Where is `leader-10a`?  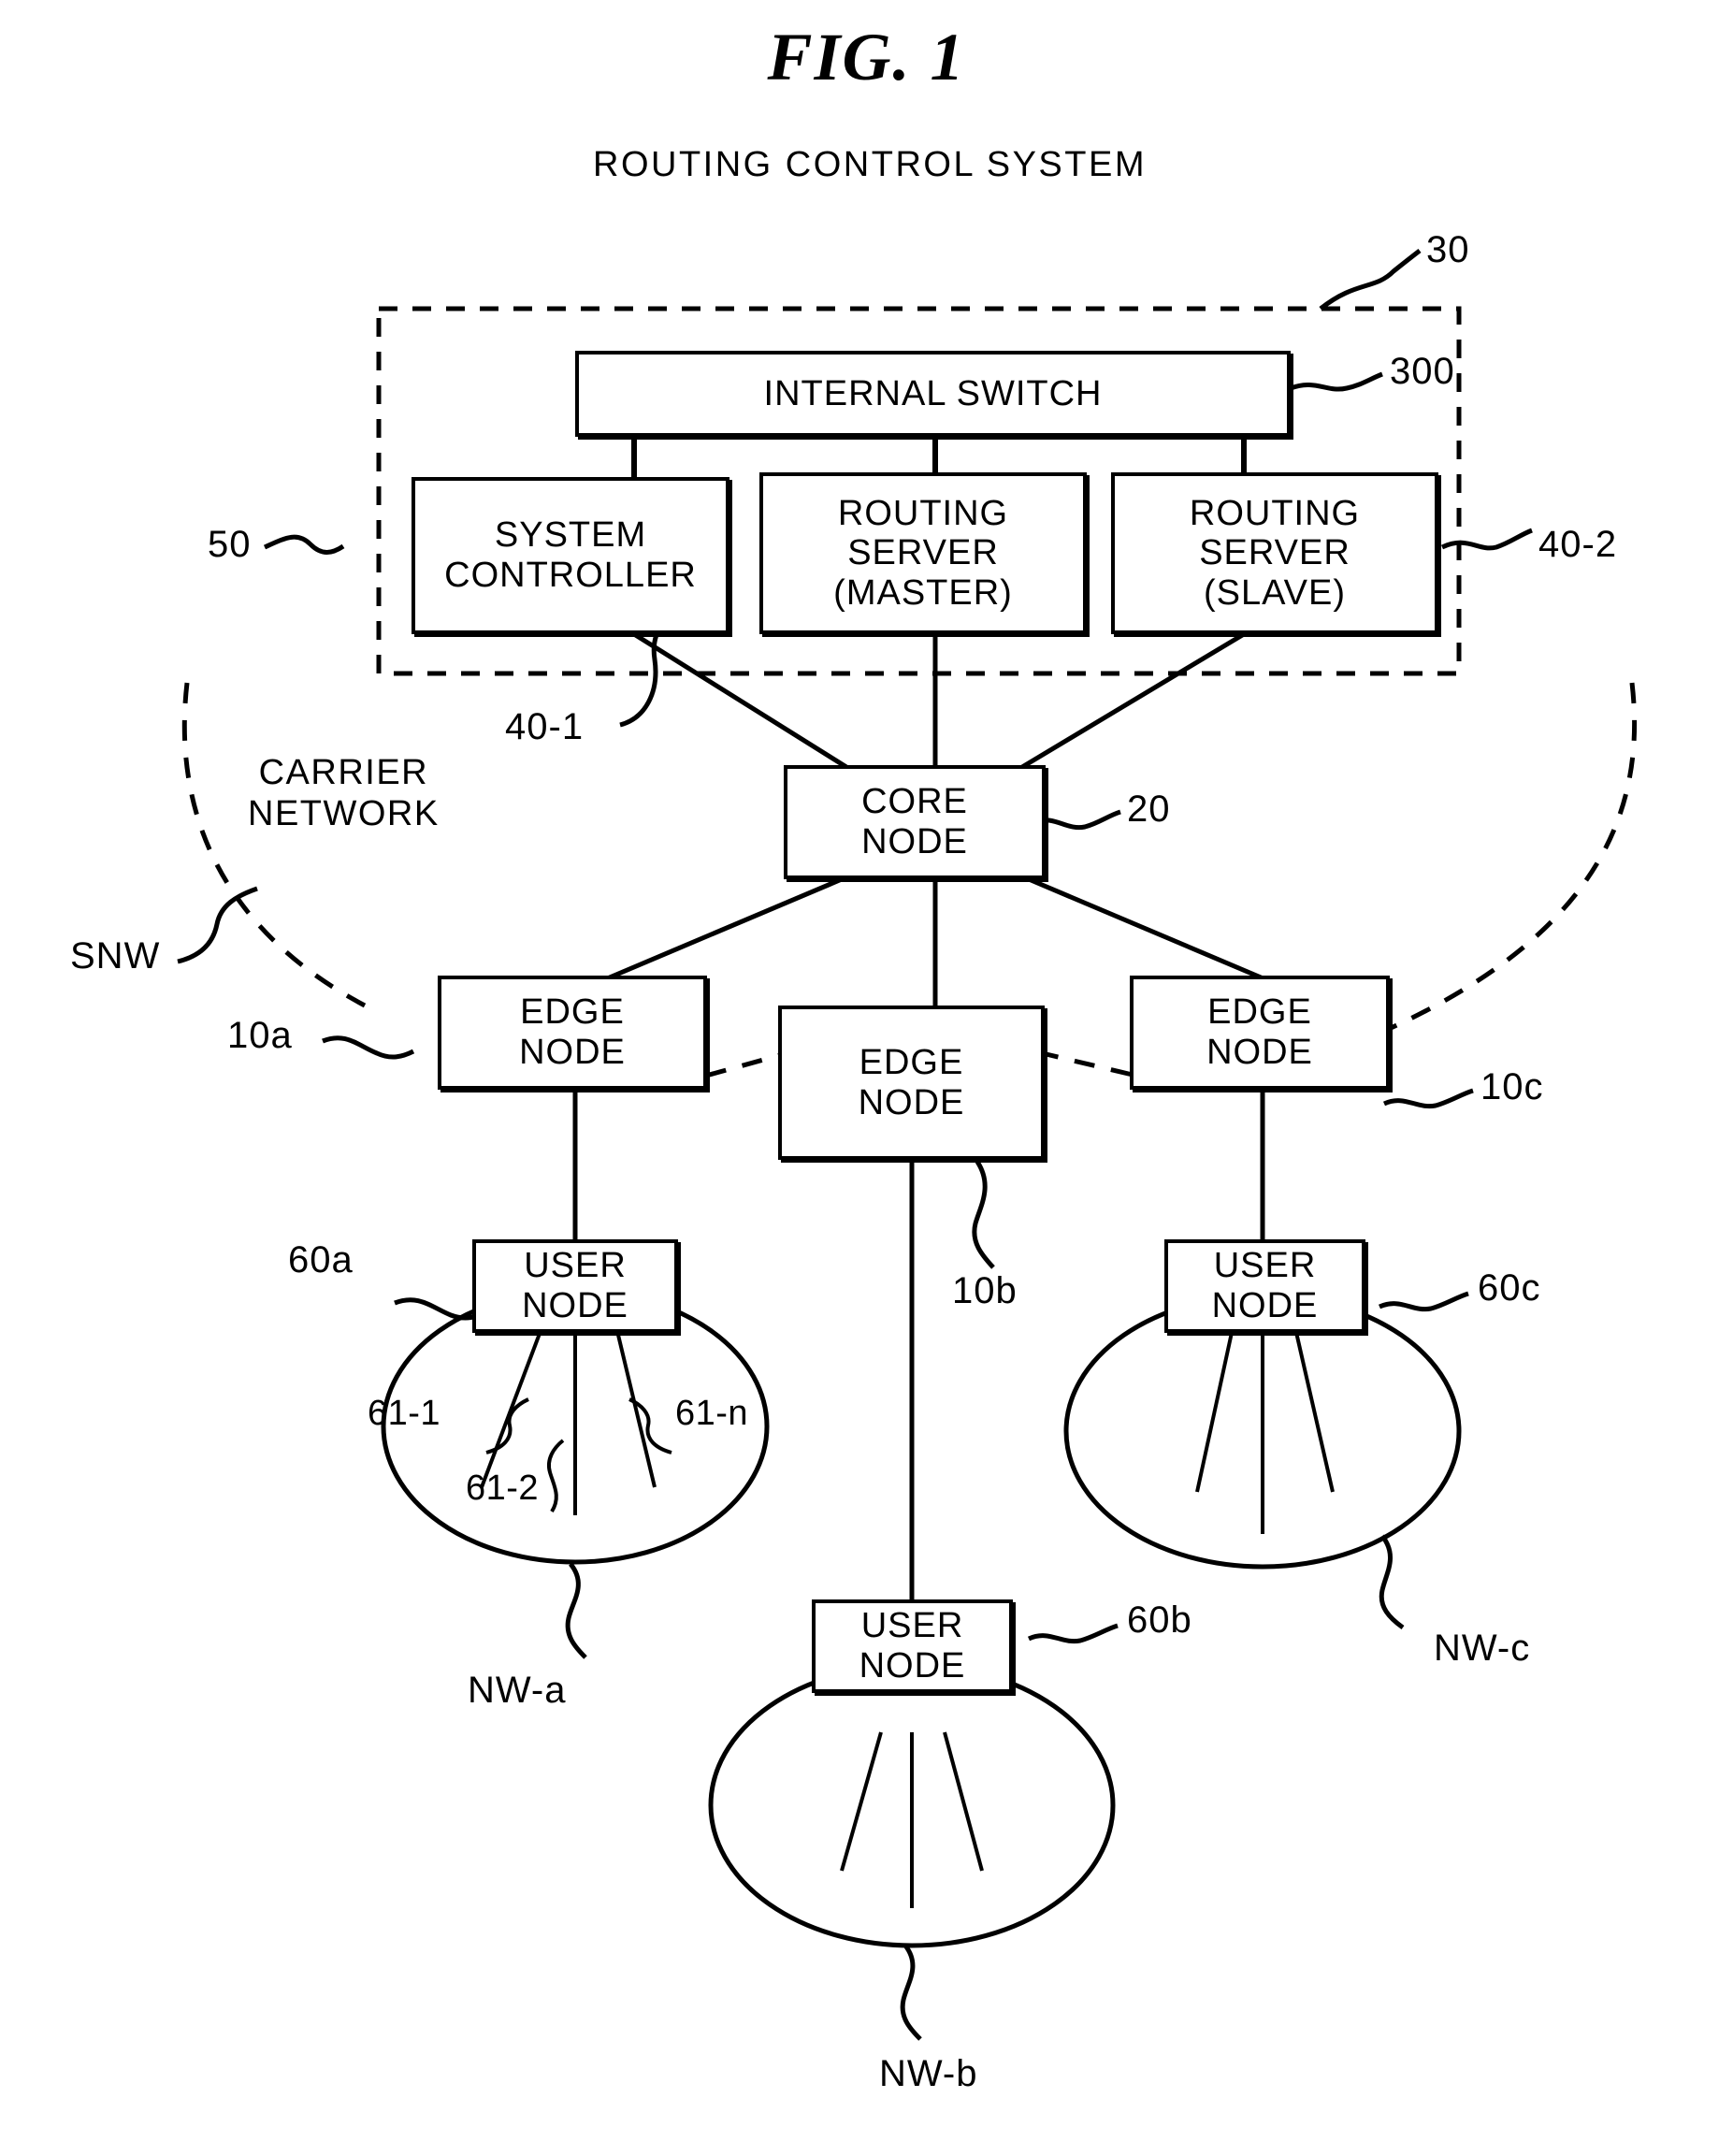 leader-10a is located at coordinates (369, 1047).